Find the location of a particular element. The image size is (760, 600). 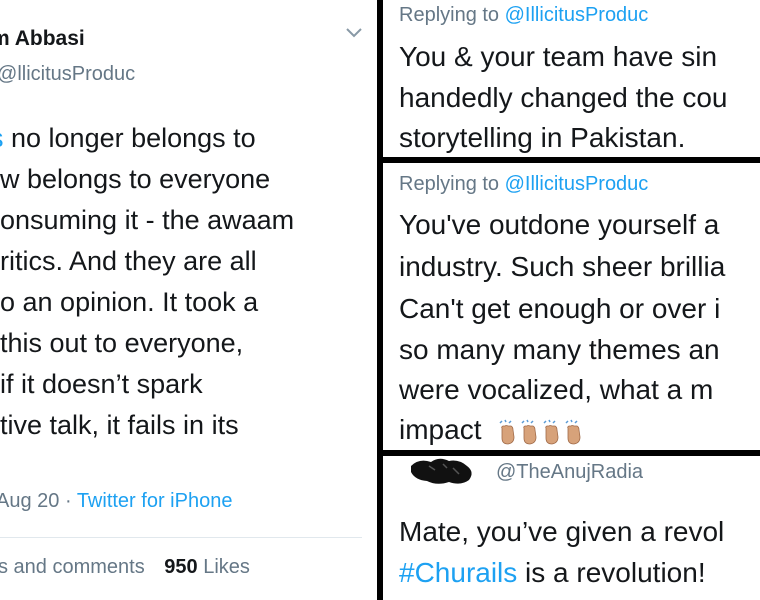

likes-count: 950 is located at coordinates (180, 567).